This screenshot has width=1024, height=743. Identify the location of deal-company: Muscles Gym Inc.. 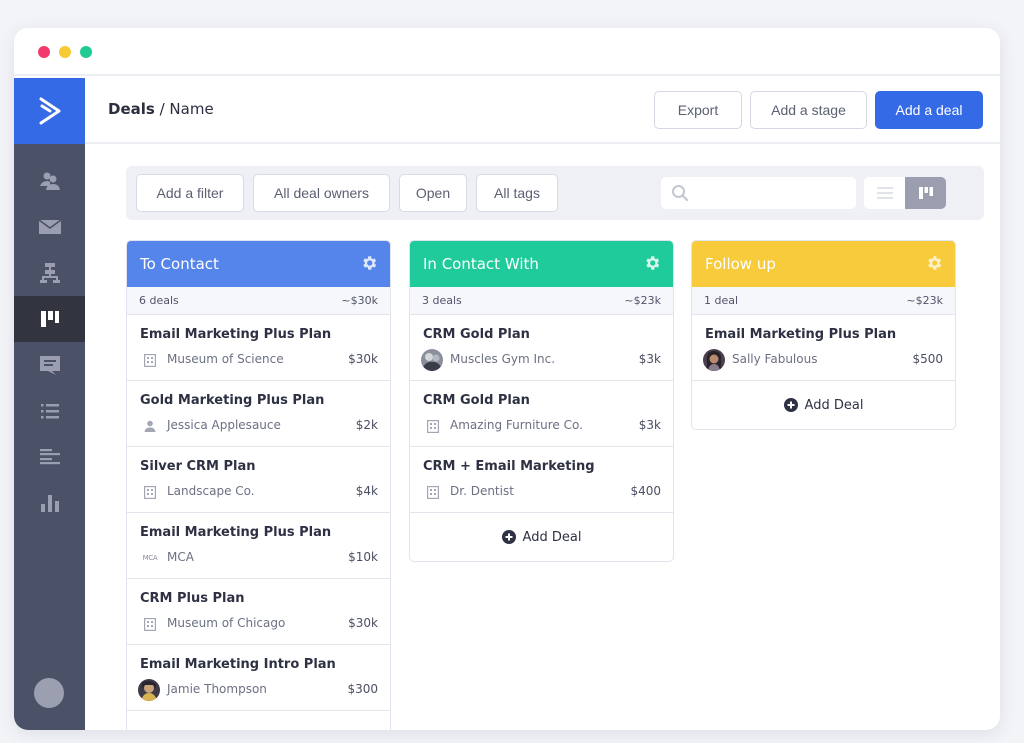
(502, 359).